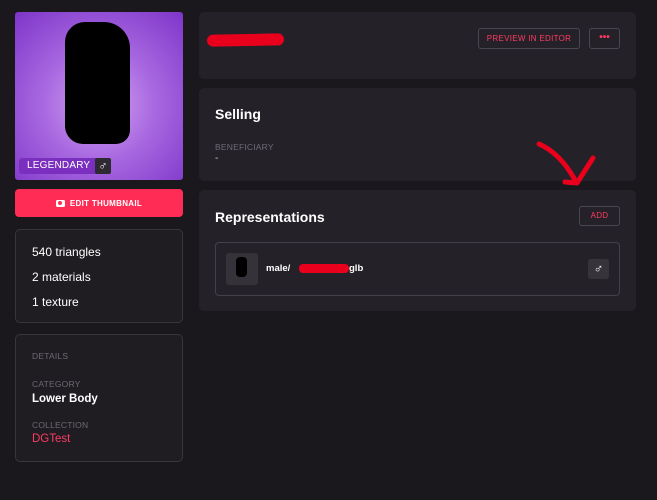 This screenshot has height=500, width=657. What do you see at coordinates (59, 166) in the screenshot?
I see `rarity-badge: LEGENDARY` at bounding box center [59, 166].